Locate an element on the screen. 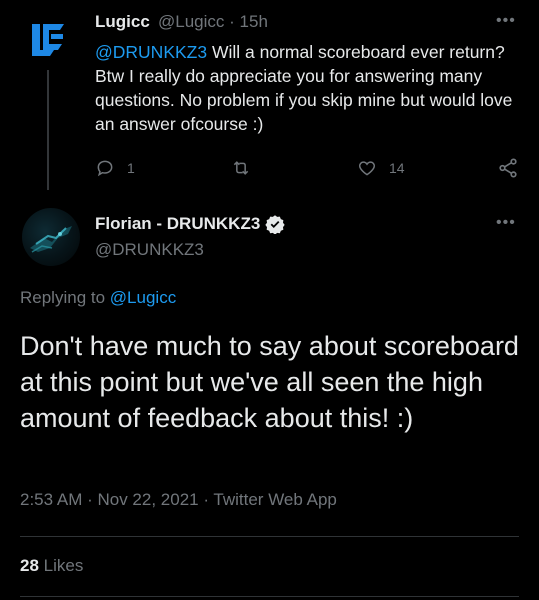  avatar-lugicc is located at coordinates (48, 40).